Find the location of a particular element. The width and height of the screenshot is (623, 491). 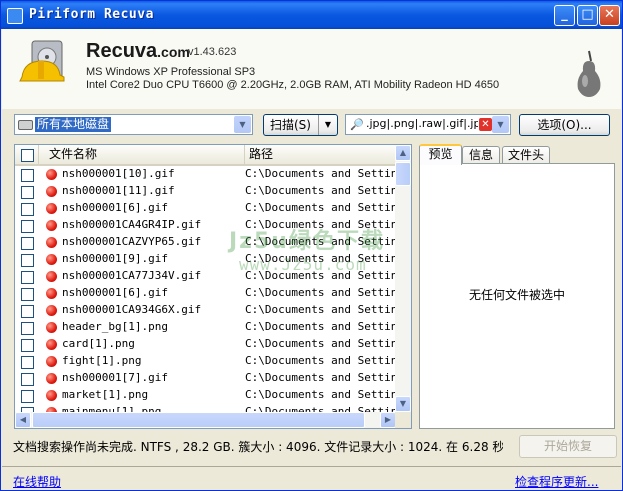

scroll-down-icon: ▼ is located at coordinates (403, 404).